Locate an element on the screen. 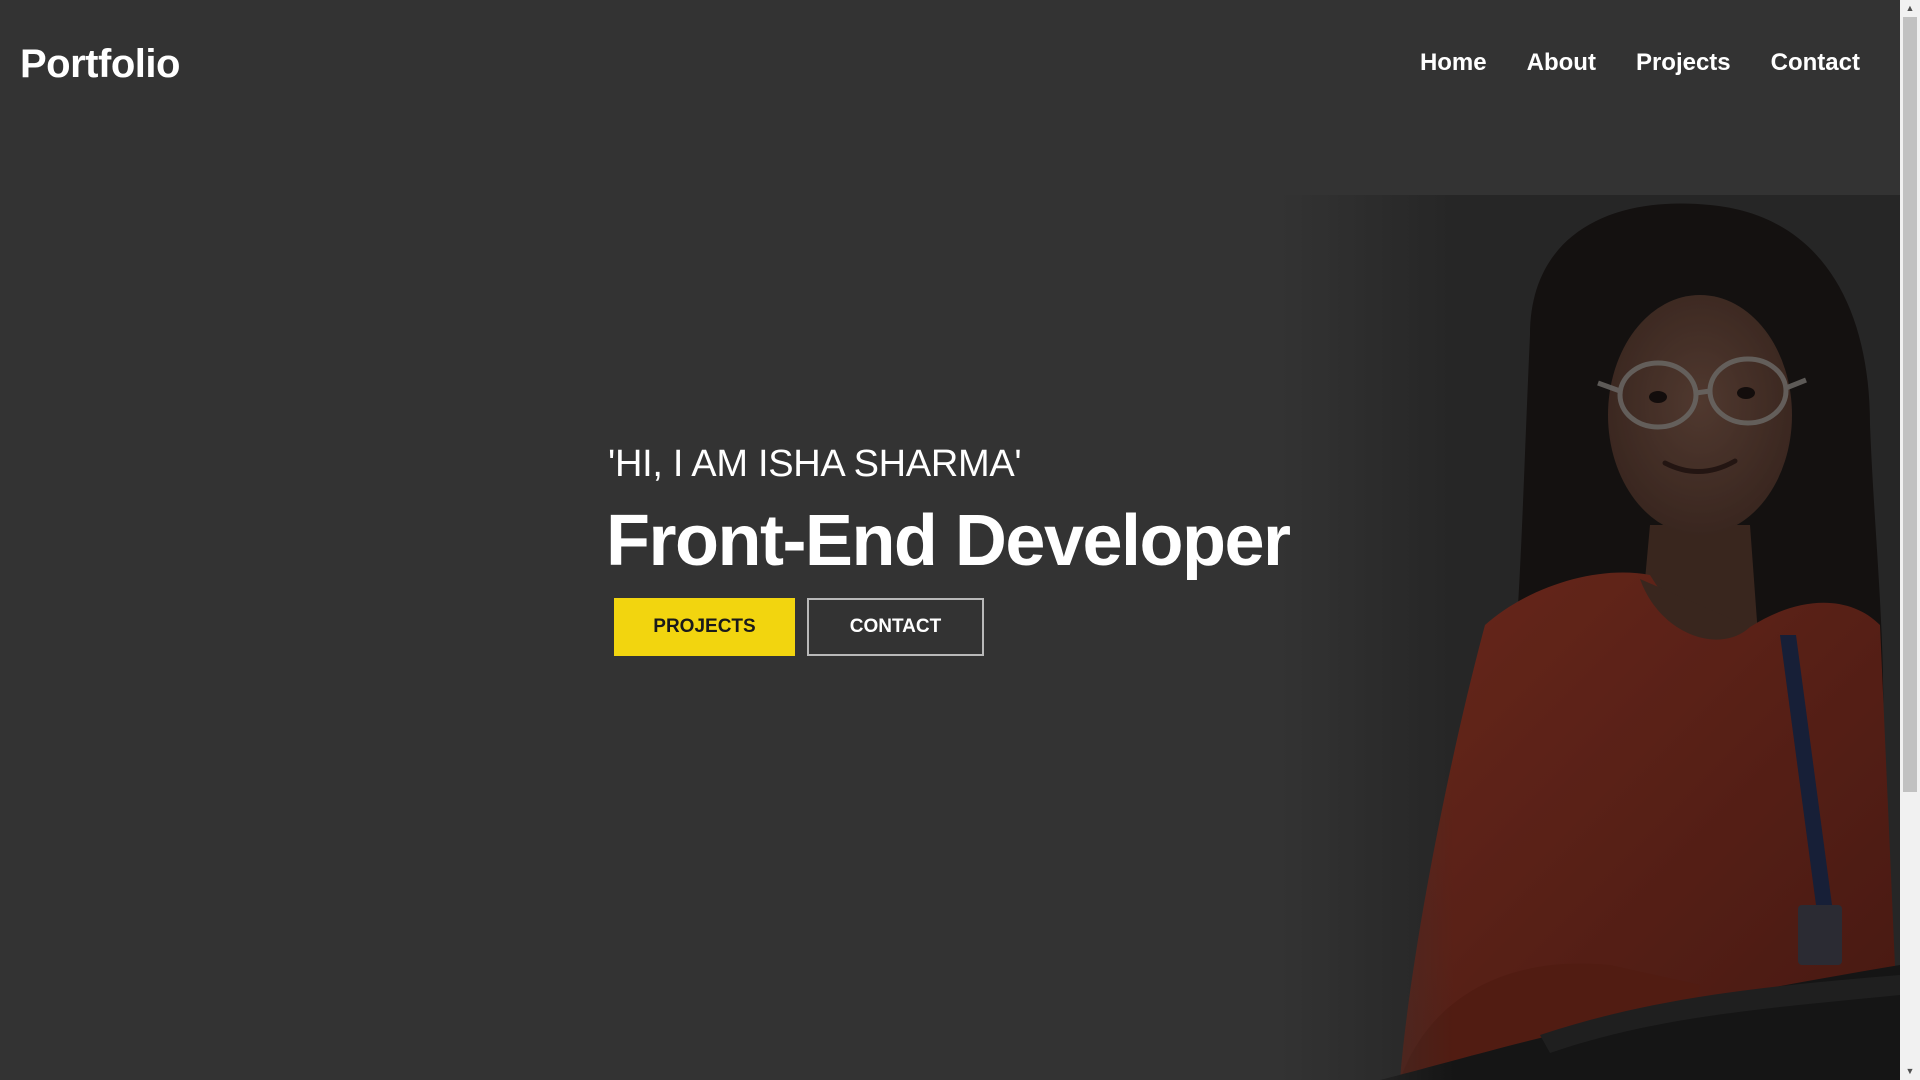  projects-button: PROJECTS is located at coordinates (704, 627).